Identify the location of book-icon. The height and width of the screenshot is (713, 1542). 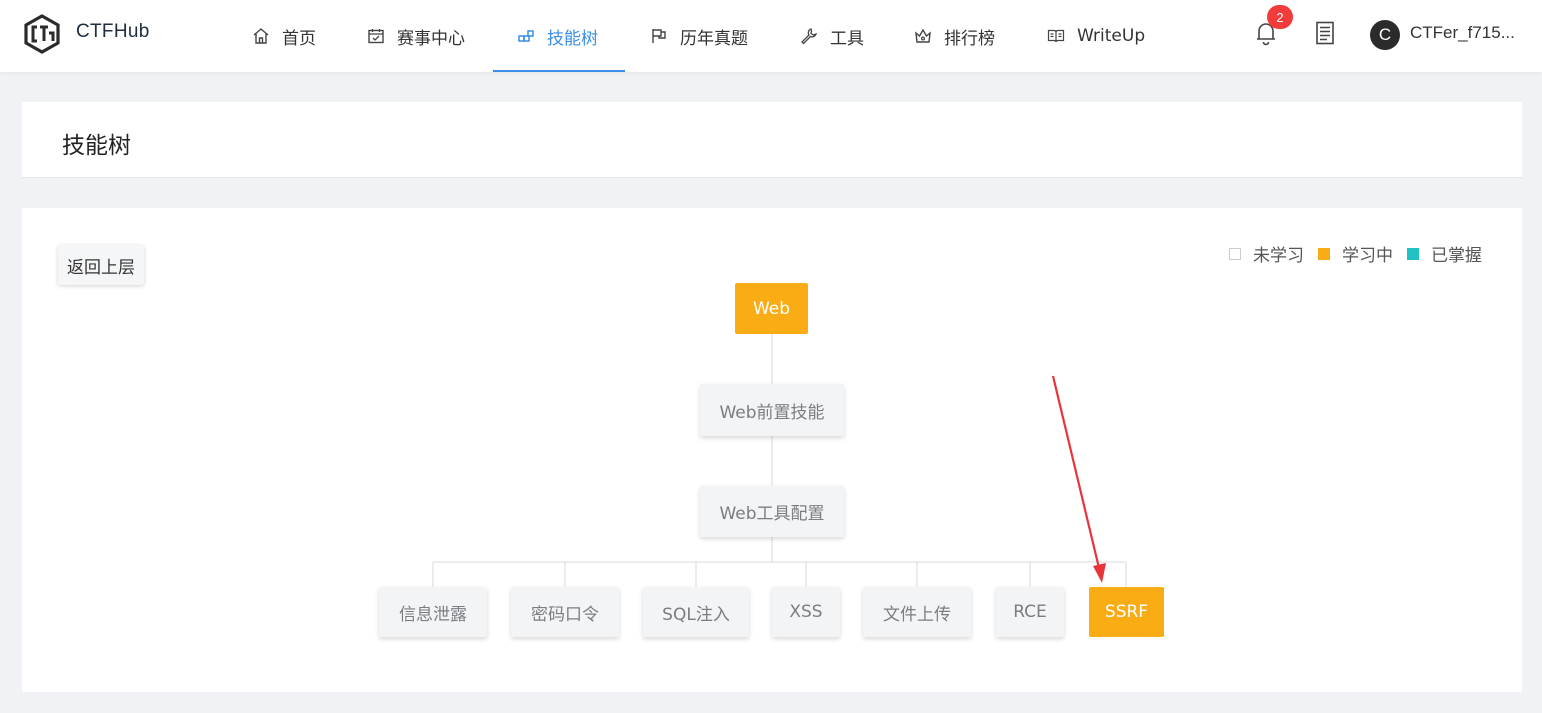
(1056, 36).